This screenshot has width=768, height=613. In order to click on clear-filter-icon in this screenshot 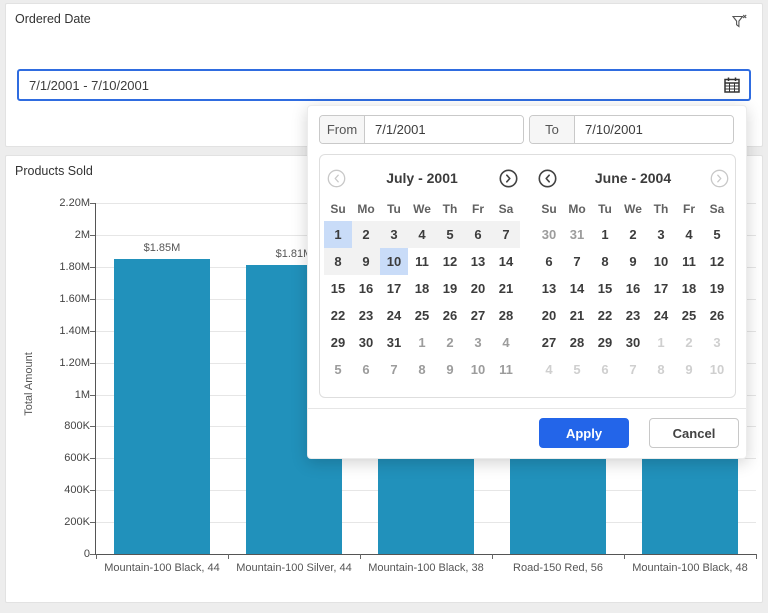, I will do `click(739, 21)`.